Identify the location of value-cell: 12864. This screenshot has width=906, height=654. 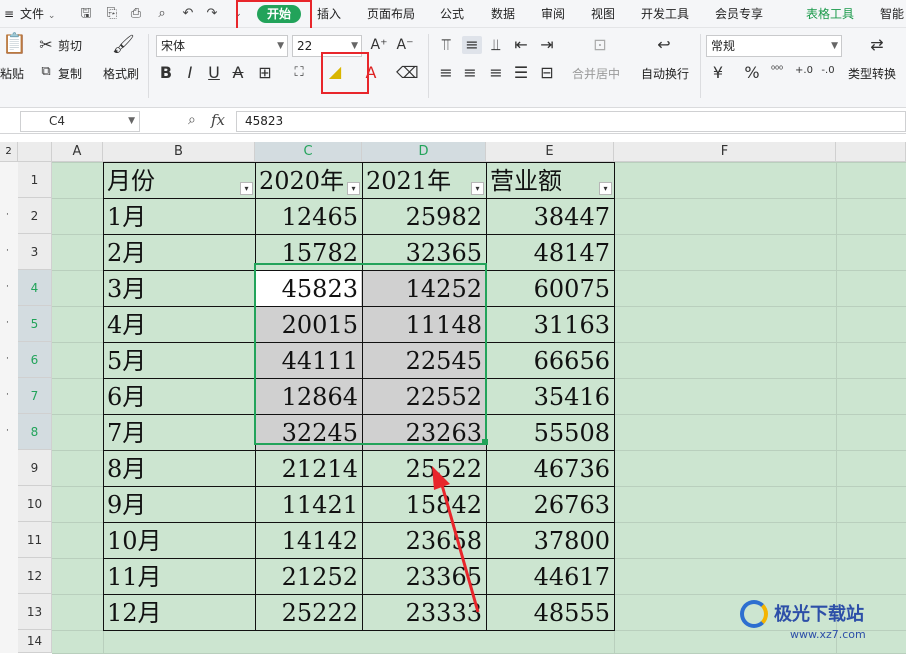
(308, 397).